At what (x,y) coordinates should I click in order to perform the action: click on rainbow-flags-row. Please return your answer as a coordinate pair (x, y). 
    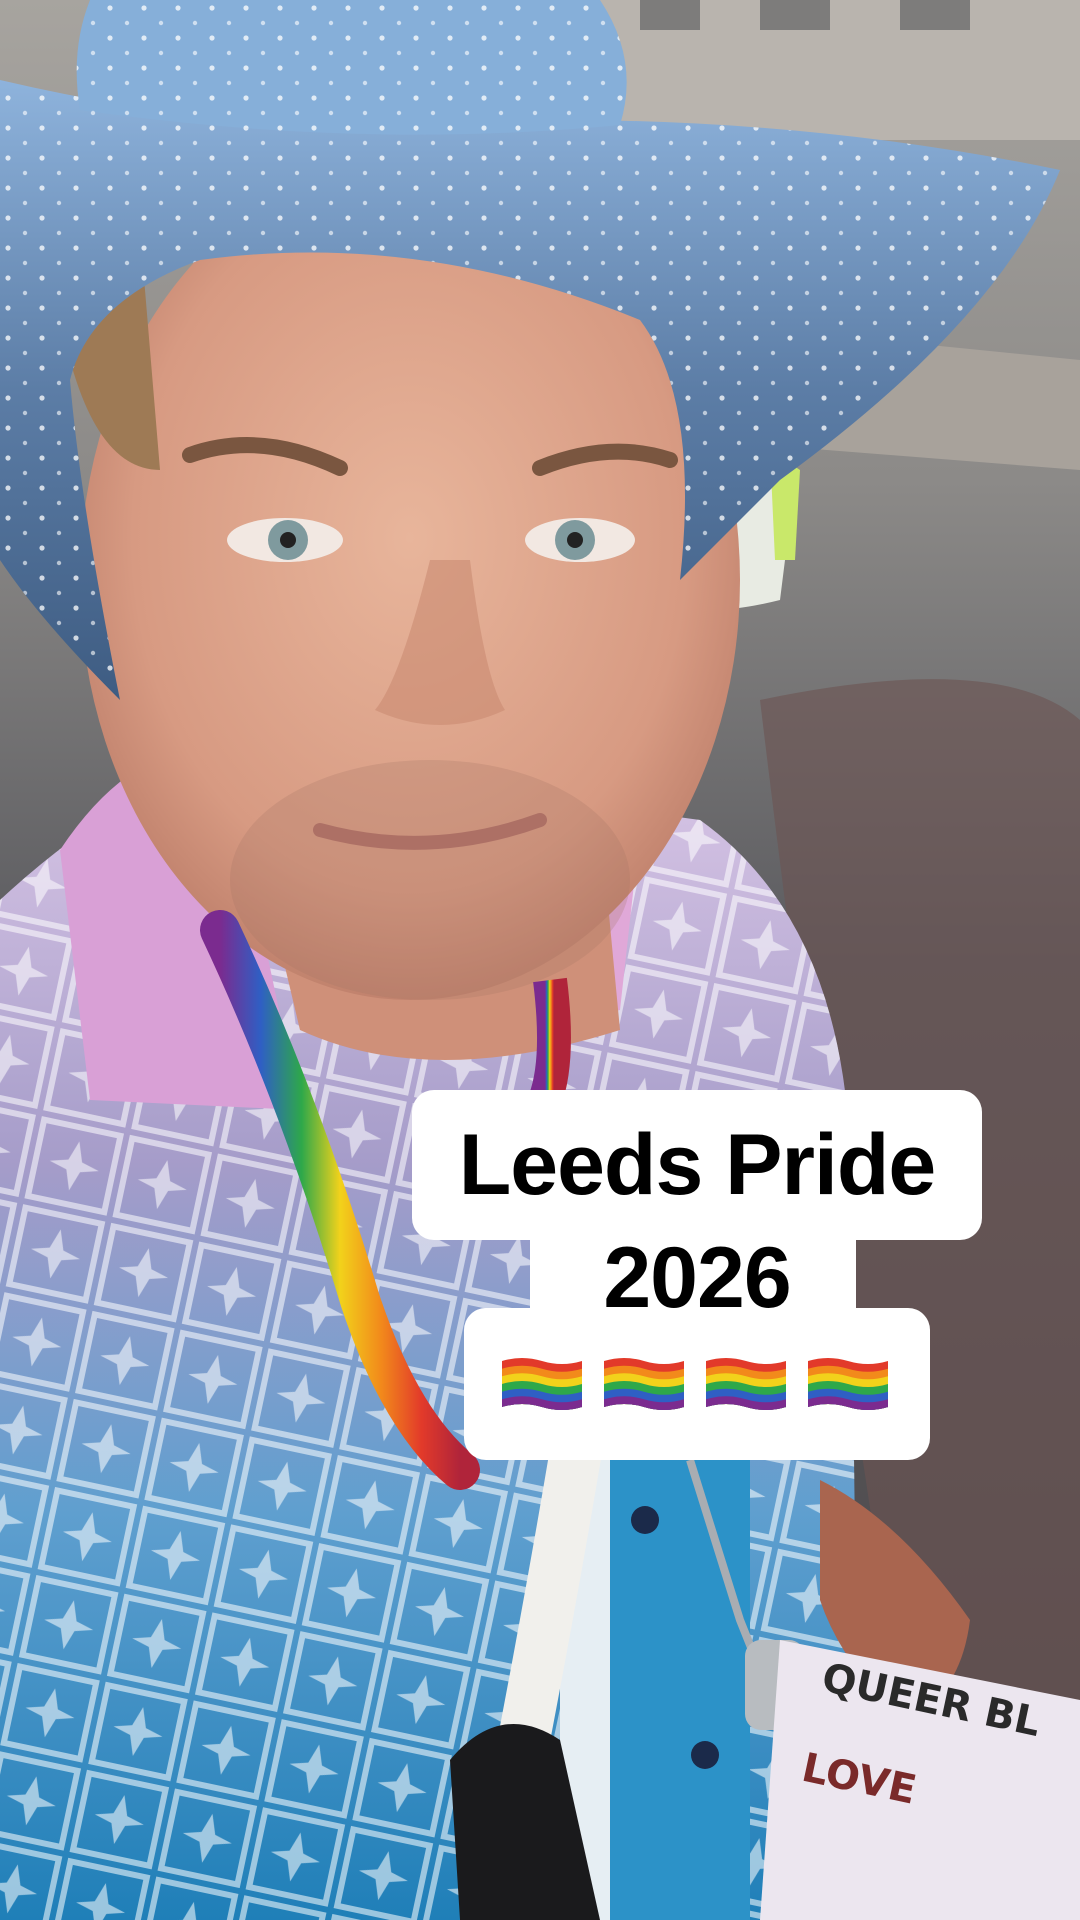
    Looking at the image, I should click on (695, 1384).